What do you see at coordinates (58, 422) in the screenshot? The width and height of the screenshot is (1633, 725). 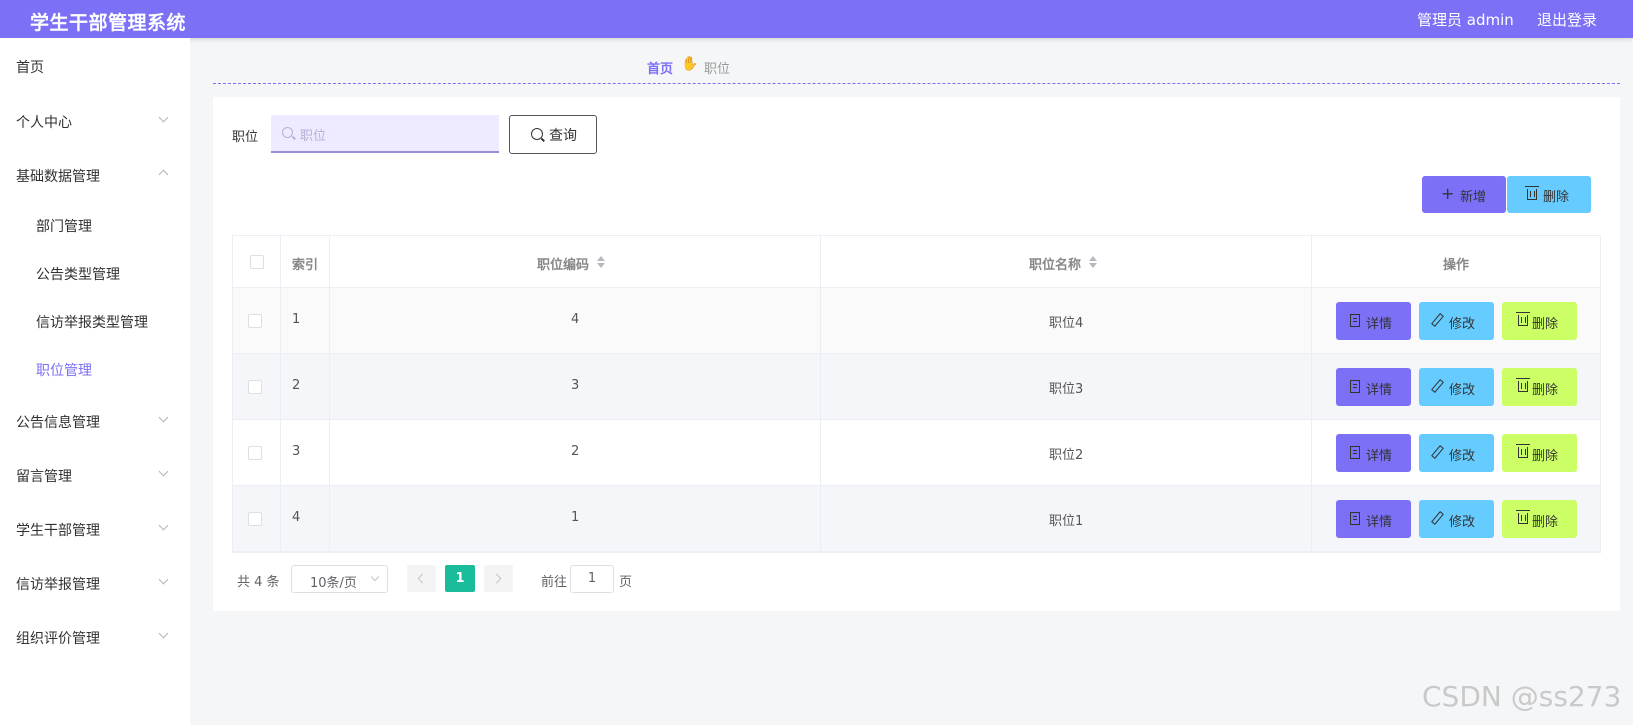 I see `sidebar-item-notice-info: 公告信息管理` at bounding box center [58, 422].